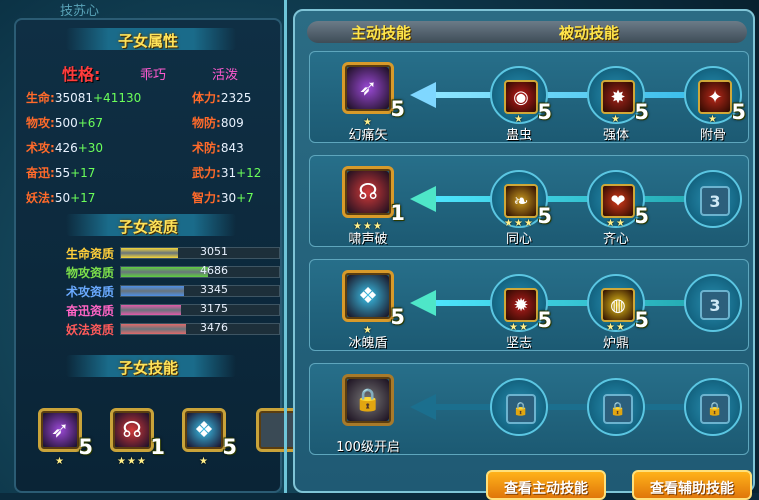 The width and height of the screenshot is (759, 500). What do you see at coordinates (206, 148) in the screenshot?
I see `stat-label: 术防:` at bounding box center [206, 148].